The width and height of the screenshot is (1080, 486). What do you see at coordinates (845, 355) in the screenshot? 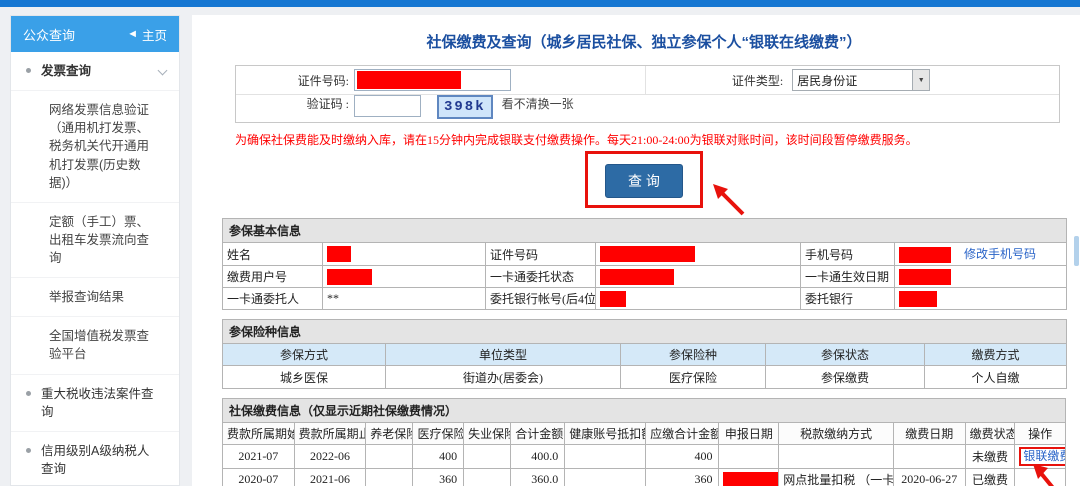
I see `column-header: 参保状态` at bounding box center [845, 355].